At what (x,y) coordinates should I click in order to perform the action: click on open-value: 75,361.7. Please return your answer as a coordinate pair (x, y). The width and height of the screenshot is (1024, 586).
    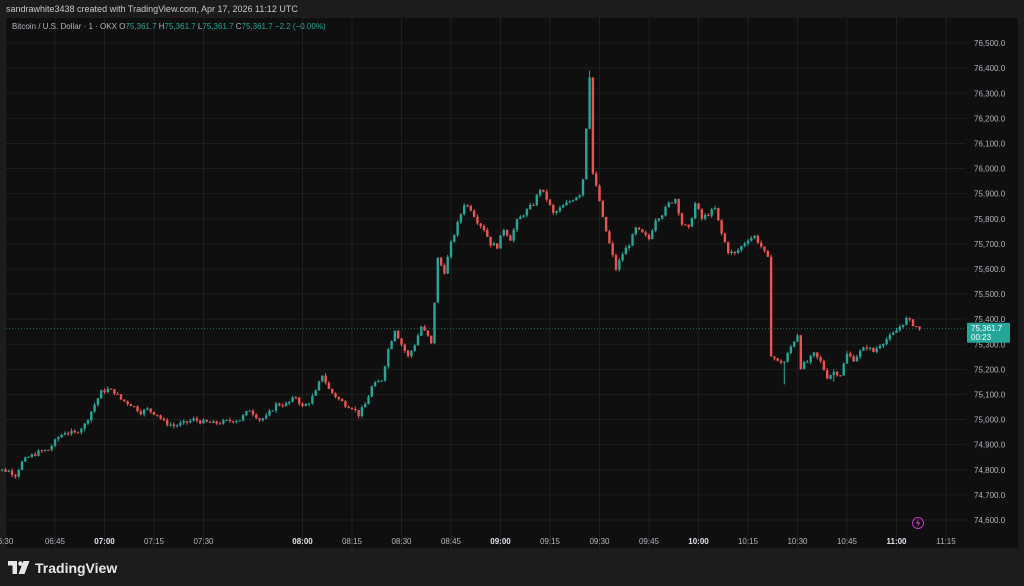
    Looking at the image, I should click on (141, 26).